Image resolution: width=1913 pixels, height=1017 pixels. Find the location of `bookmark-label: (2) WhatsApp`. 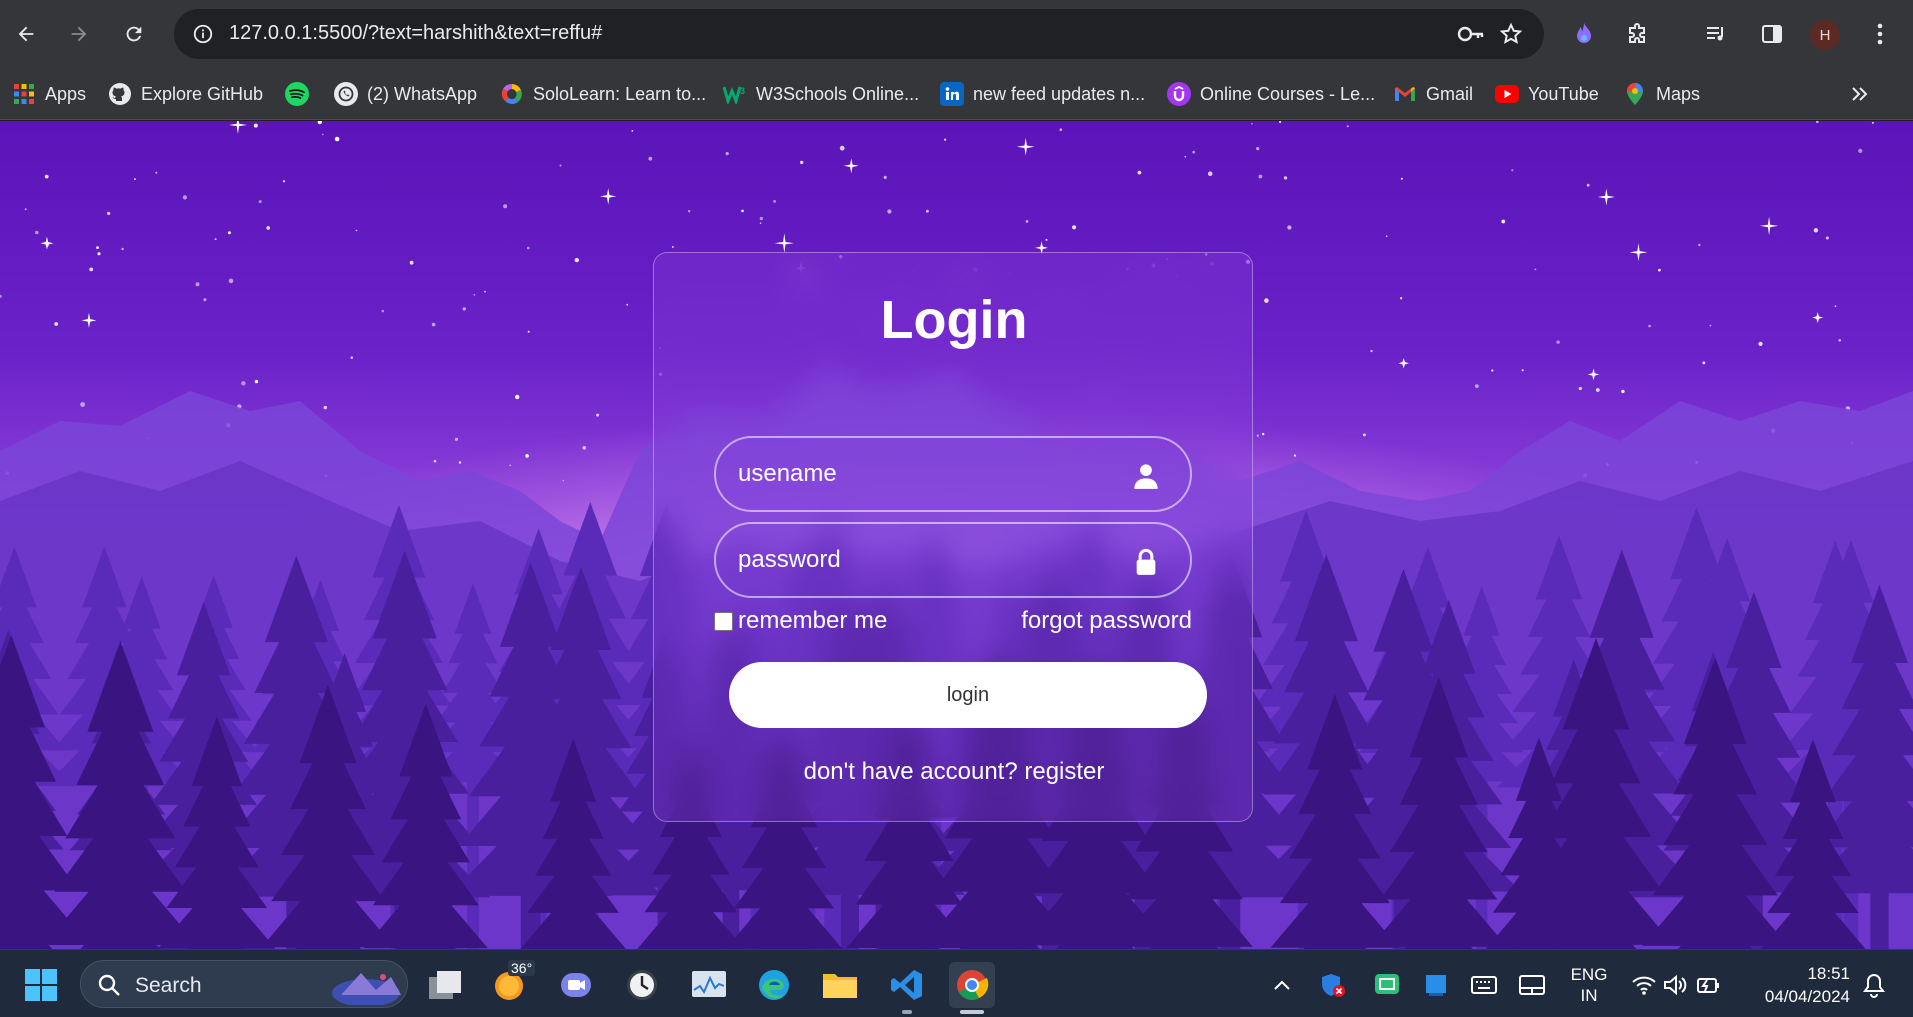

bookmark-label: (2) WhatsApp is located at coordinates (422, 93).